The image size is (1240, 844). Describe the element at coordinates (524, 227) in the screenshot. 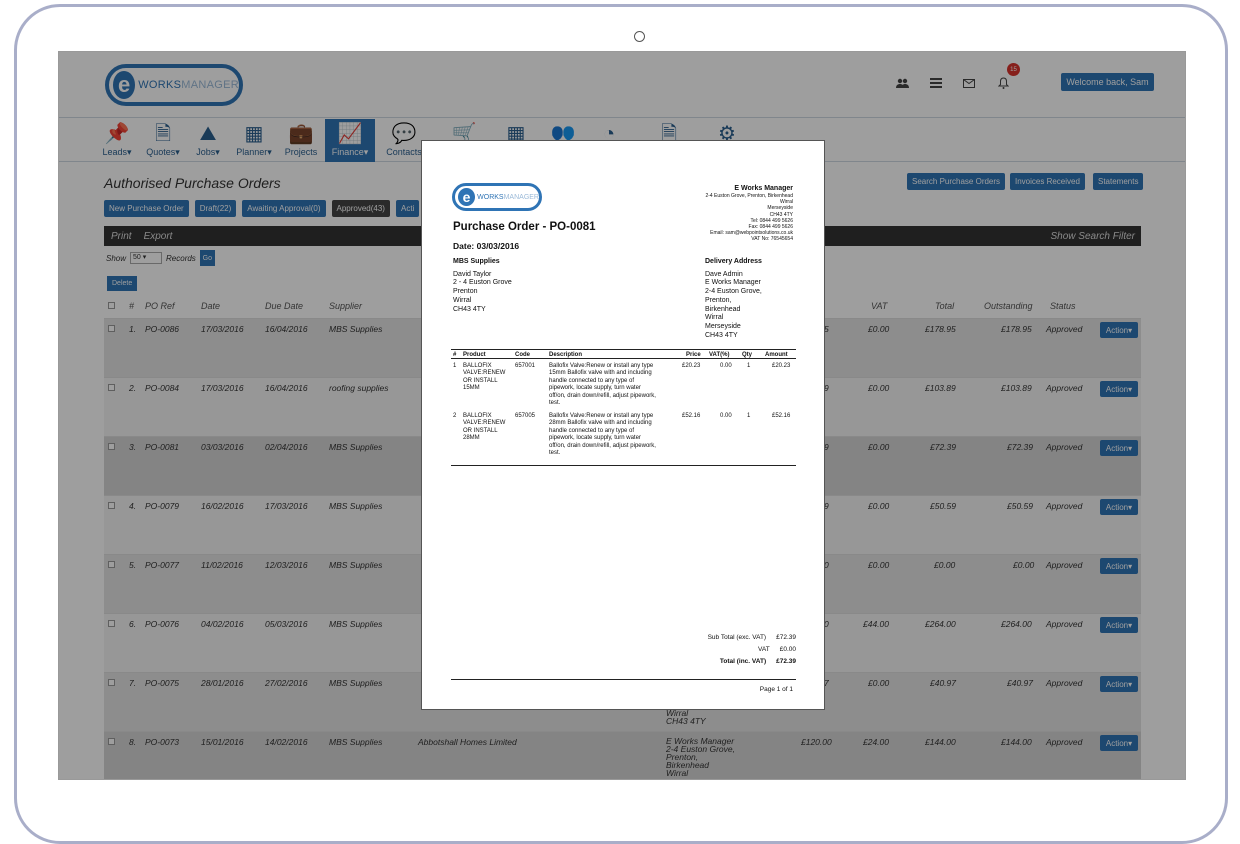

I see `document-title: Purchase Order - PO-0081` at that location.